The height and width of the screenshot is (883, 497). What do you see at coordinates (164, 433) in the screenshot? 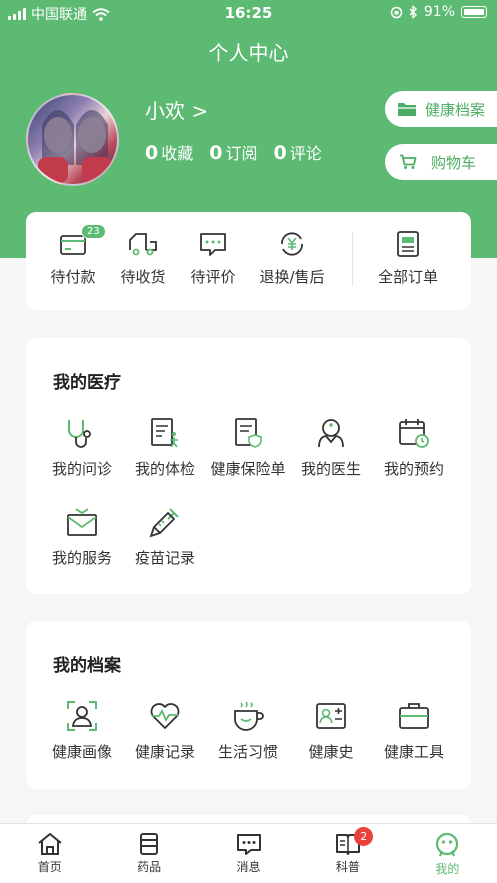
I see `checkup-icon` at bounding box center [164, 433].